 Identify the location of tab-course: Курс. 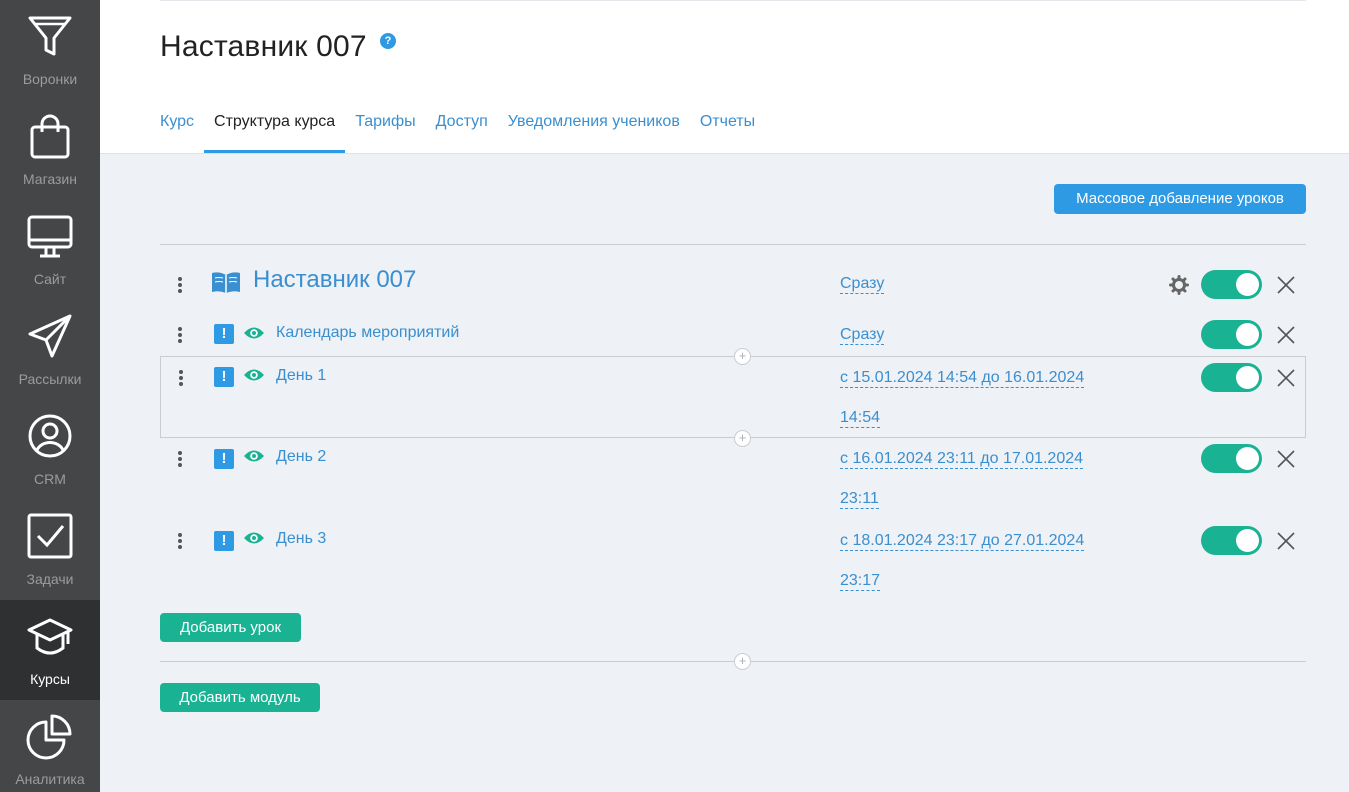
(177, 132).